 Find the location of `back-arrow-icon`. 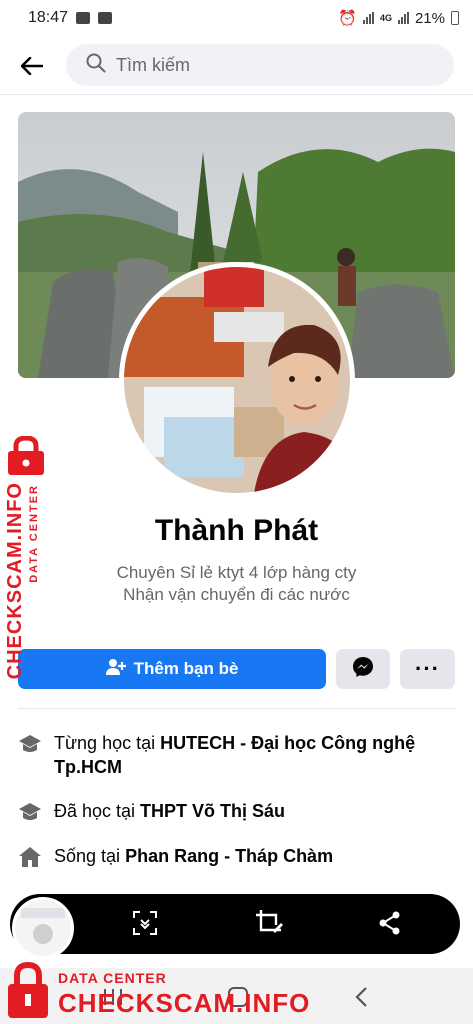

back-arrow-icon is located at coordinates (32, 66).